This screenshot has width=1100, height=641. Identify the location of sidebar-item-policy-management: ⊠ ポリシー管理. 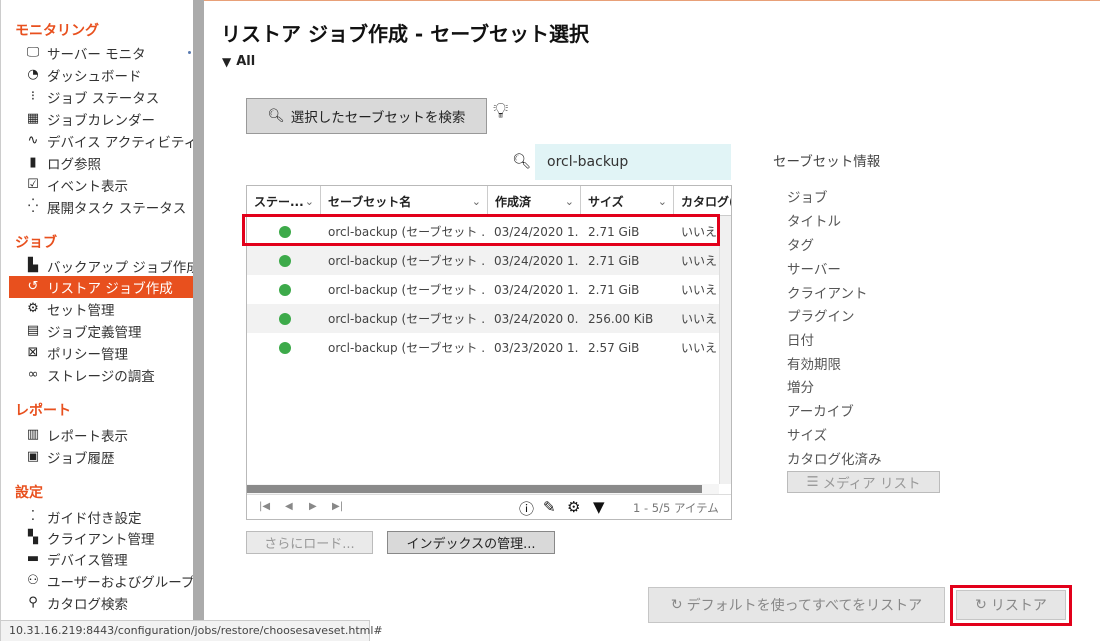
(101, 353).